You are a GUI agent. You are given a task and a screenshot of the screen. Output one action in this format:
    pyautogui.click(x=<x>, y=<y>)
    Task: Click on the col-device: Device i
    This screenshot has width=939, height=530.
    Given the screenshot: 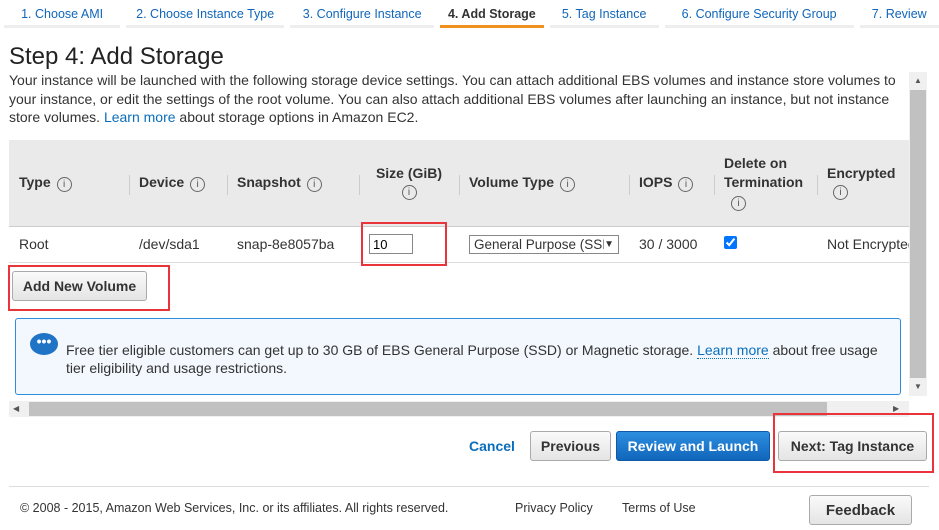 What is the action you would take?
    pyautogui.click(x=178, y=183)
    